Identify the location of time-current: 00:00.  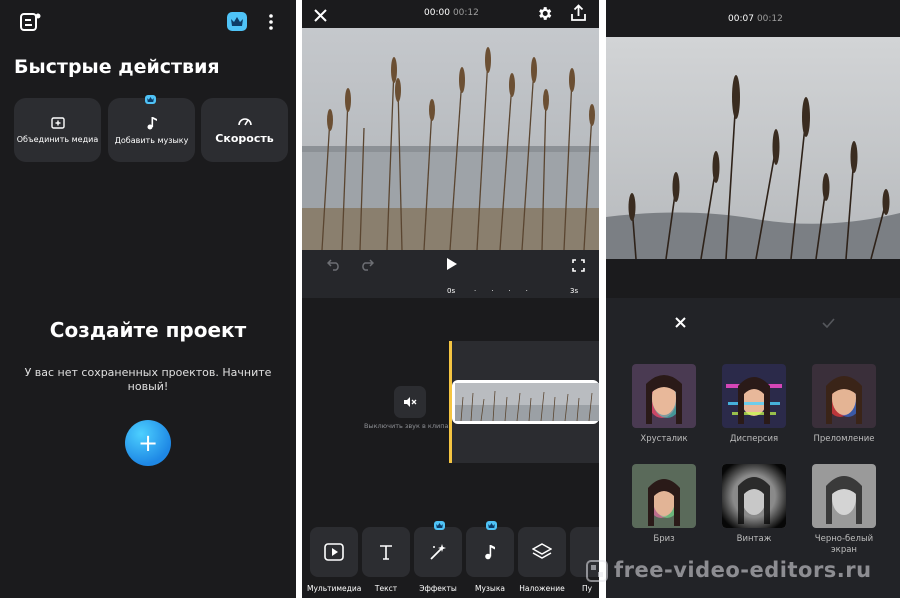
(437, 13).